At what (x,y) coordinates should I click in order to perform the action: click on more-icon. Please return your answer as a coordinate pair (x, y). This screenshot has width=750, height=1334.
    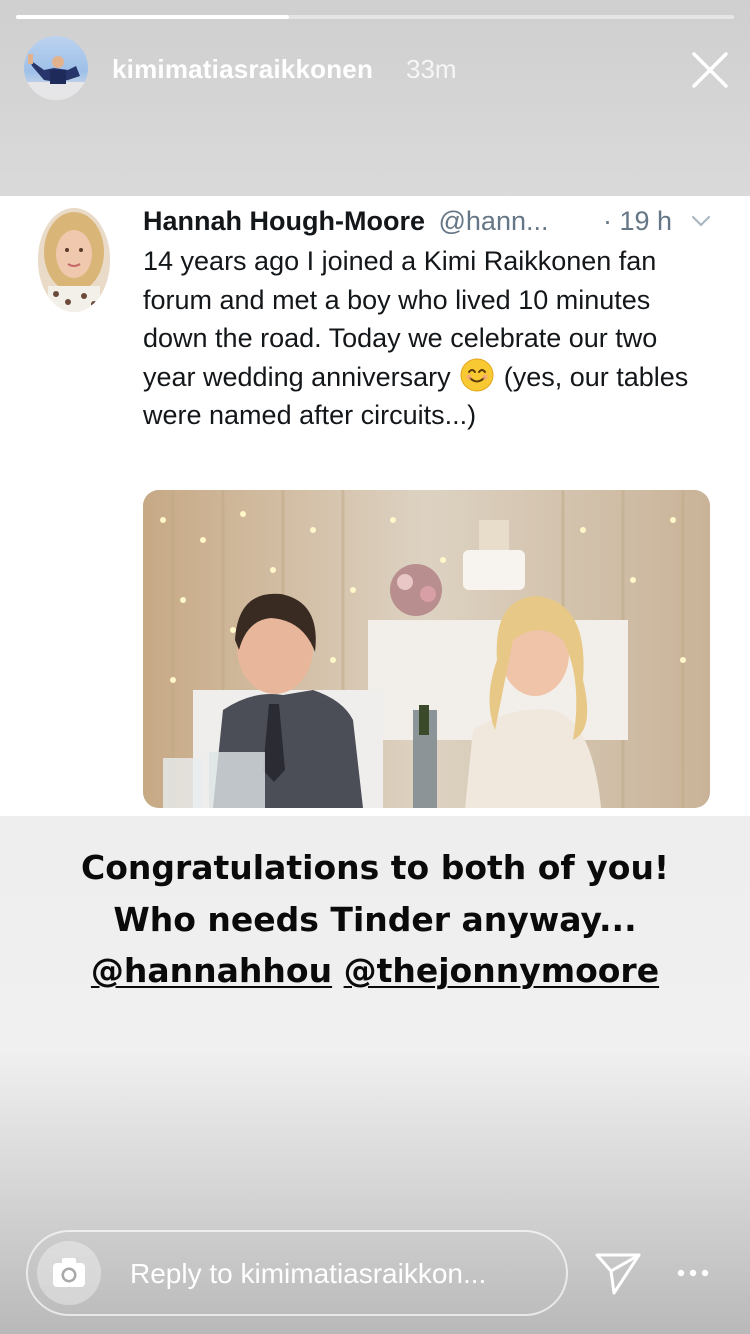
    Looking at the image, I should click on (693, 1273).